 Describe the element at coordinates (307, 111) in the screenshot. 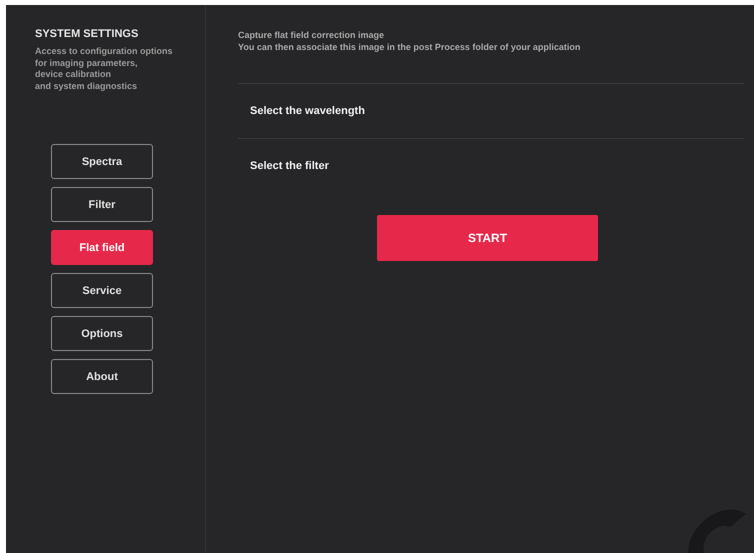

I see `option-label: Select the wavelength` at that location.